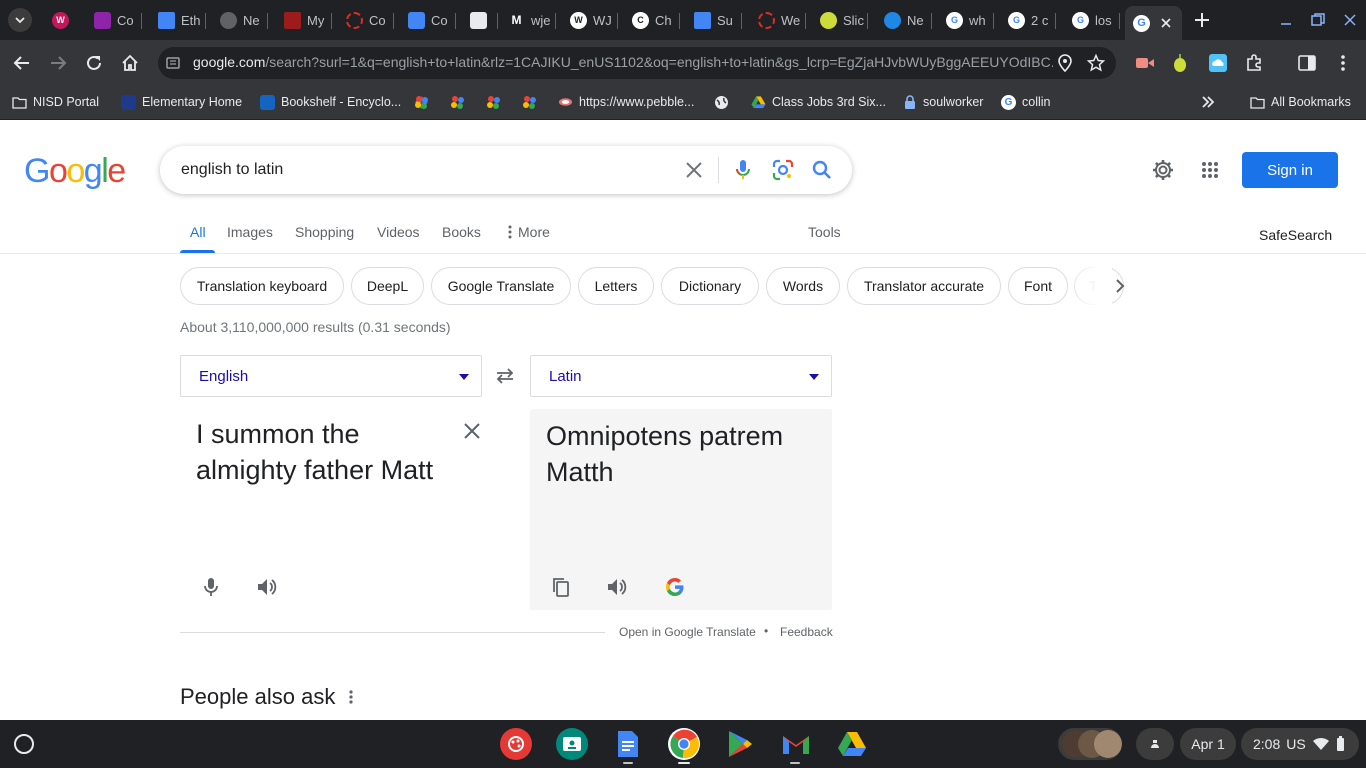 The height and width of the screenshot is (768, 1366). What do you see at coordinates (1343, 63) in the screenshot?
I see `browser-menu-icon` at bounding box center [1343, 63].